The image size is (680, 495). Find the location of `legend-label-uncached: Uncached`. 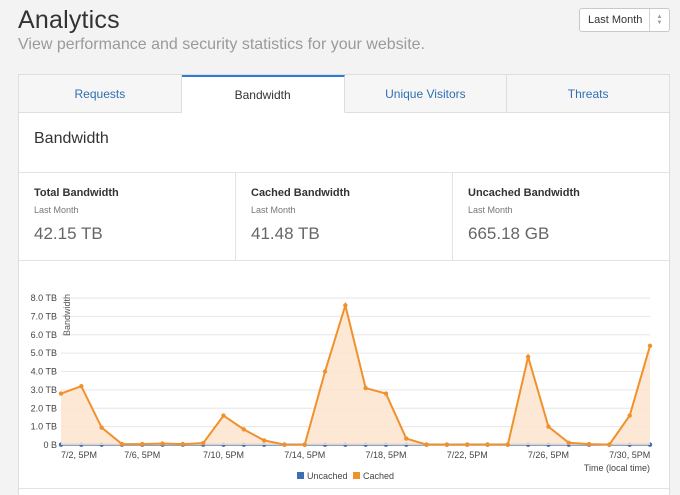

legend-label-uncached: Uncached is located at coordinates (327, 476).